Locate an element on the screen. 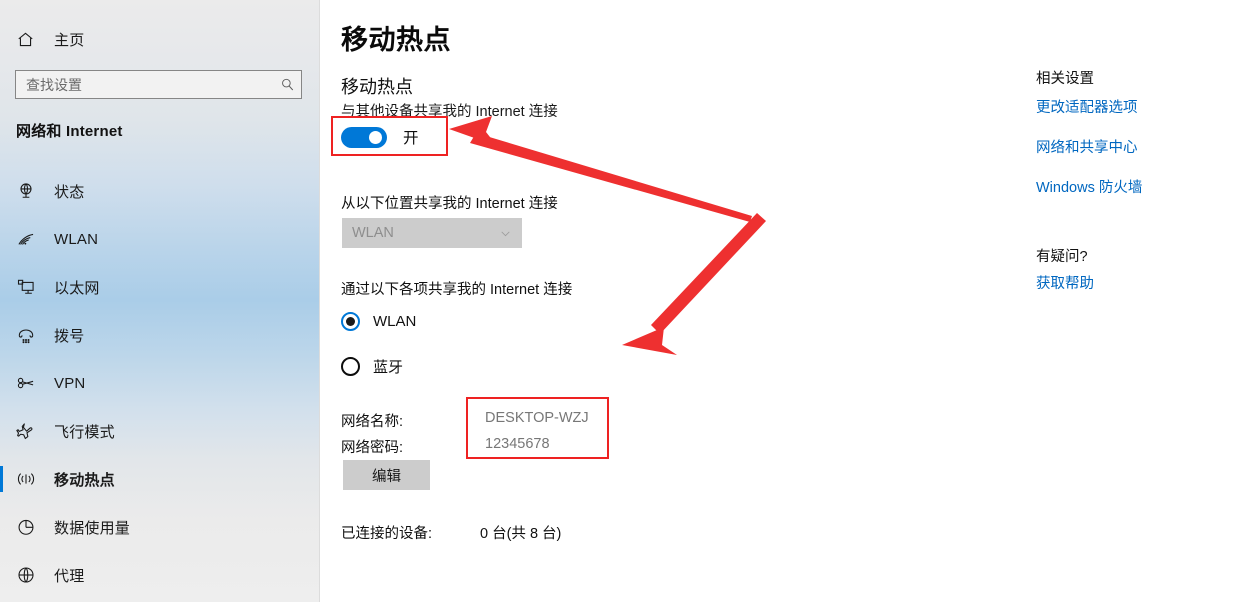  section-title: 移动热点 is located at coordinates (377, 87).